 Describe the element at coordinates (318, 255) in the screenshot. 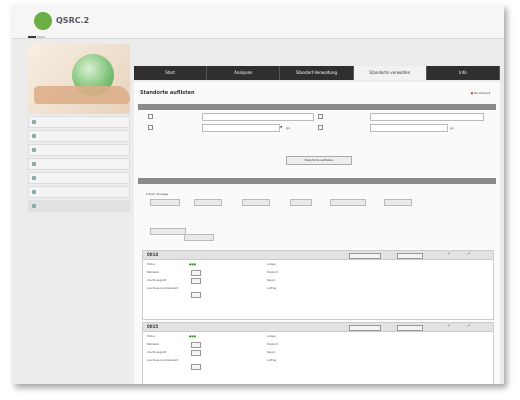

I see `card-header: 0014 ✓ ✓` at that location.